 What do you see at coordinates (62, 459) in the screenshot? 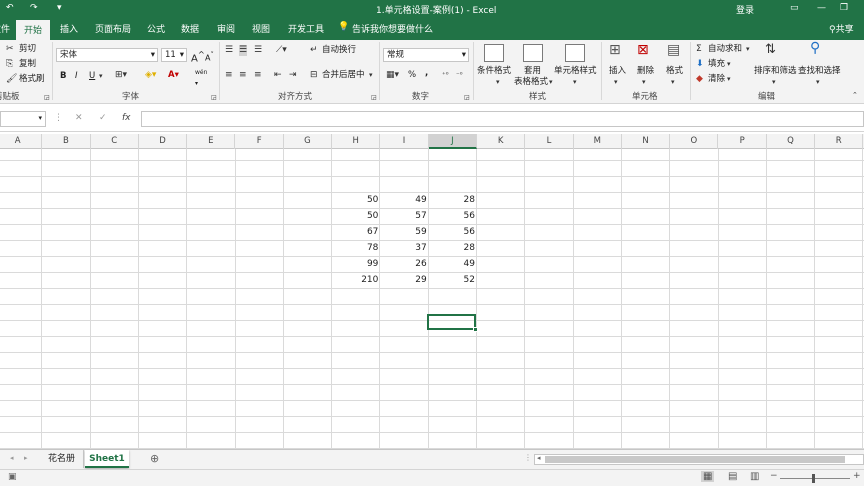
I see `sheet-tab-roster: 花名册` at bounding box center [62, 459].